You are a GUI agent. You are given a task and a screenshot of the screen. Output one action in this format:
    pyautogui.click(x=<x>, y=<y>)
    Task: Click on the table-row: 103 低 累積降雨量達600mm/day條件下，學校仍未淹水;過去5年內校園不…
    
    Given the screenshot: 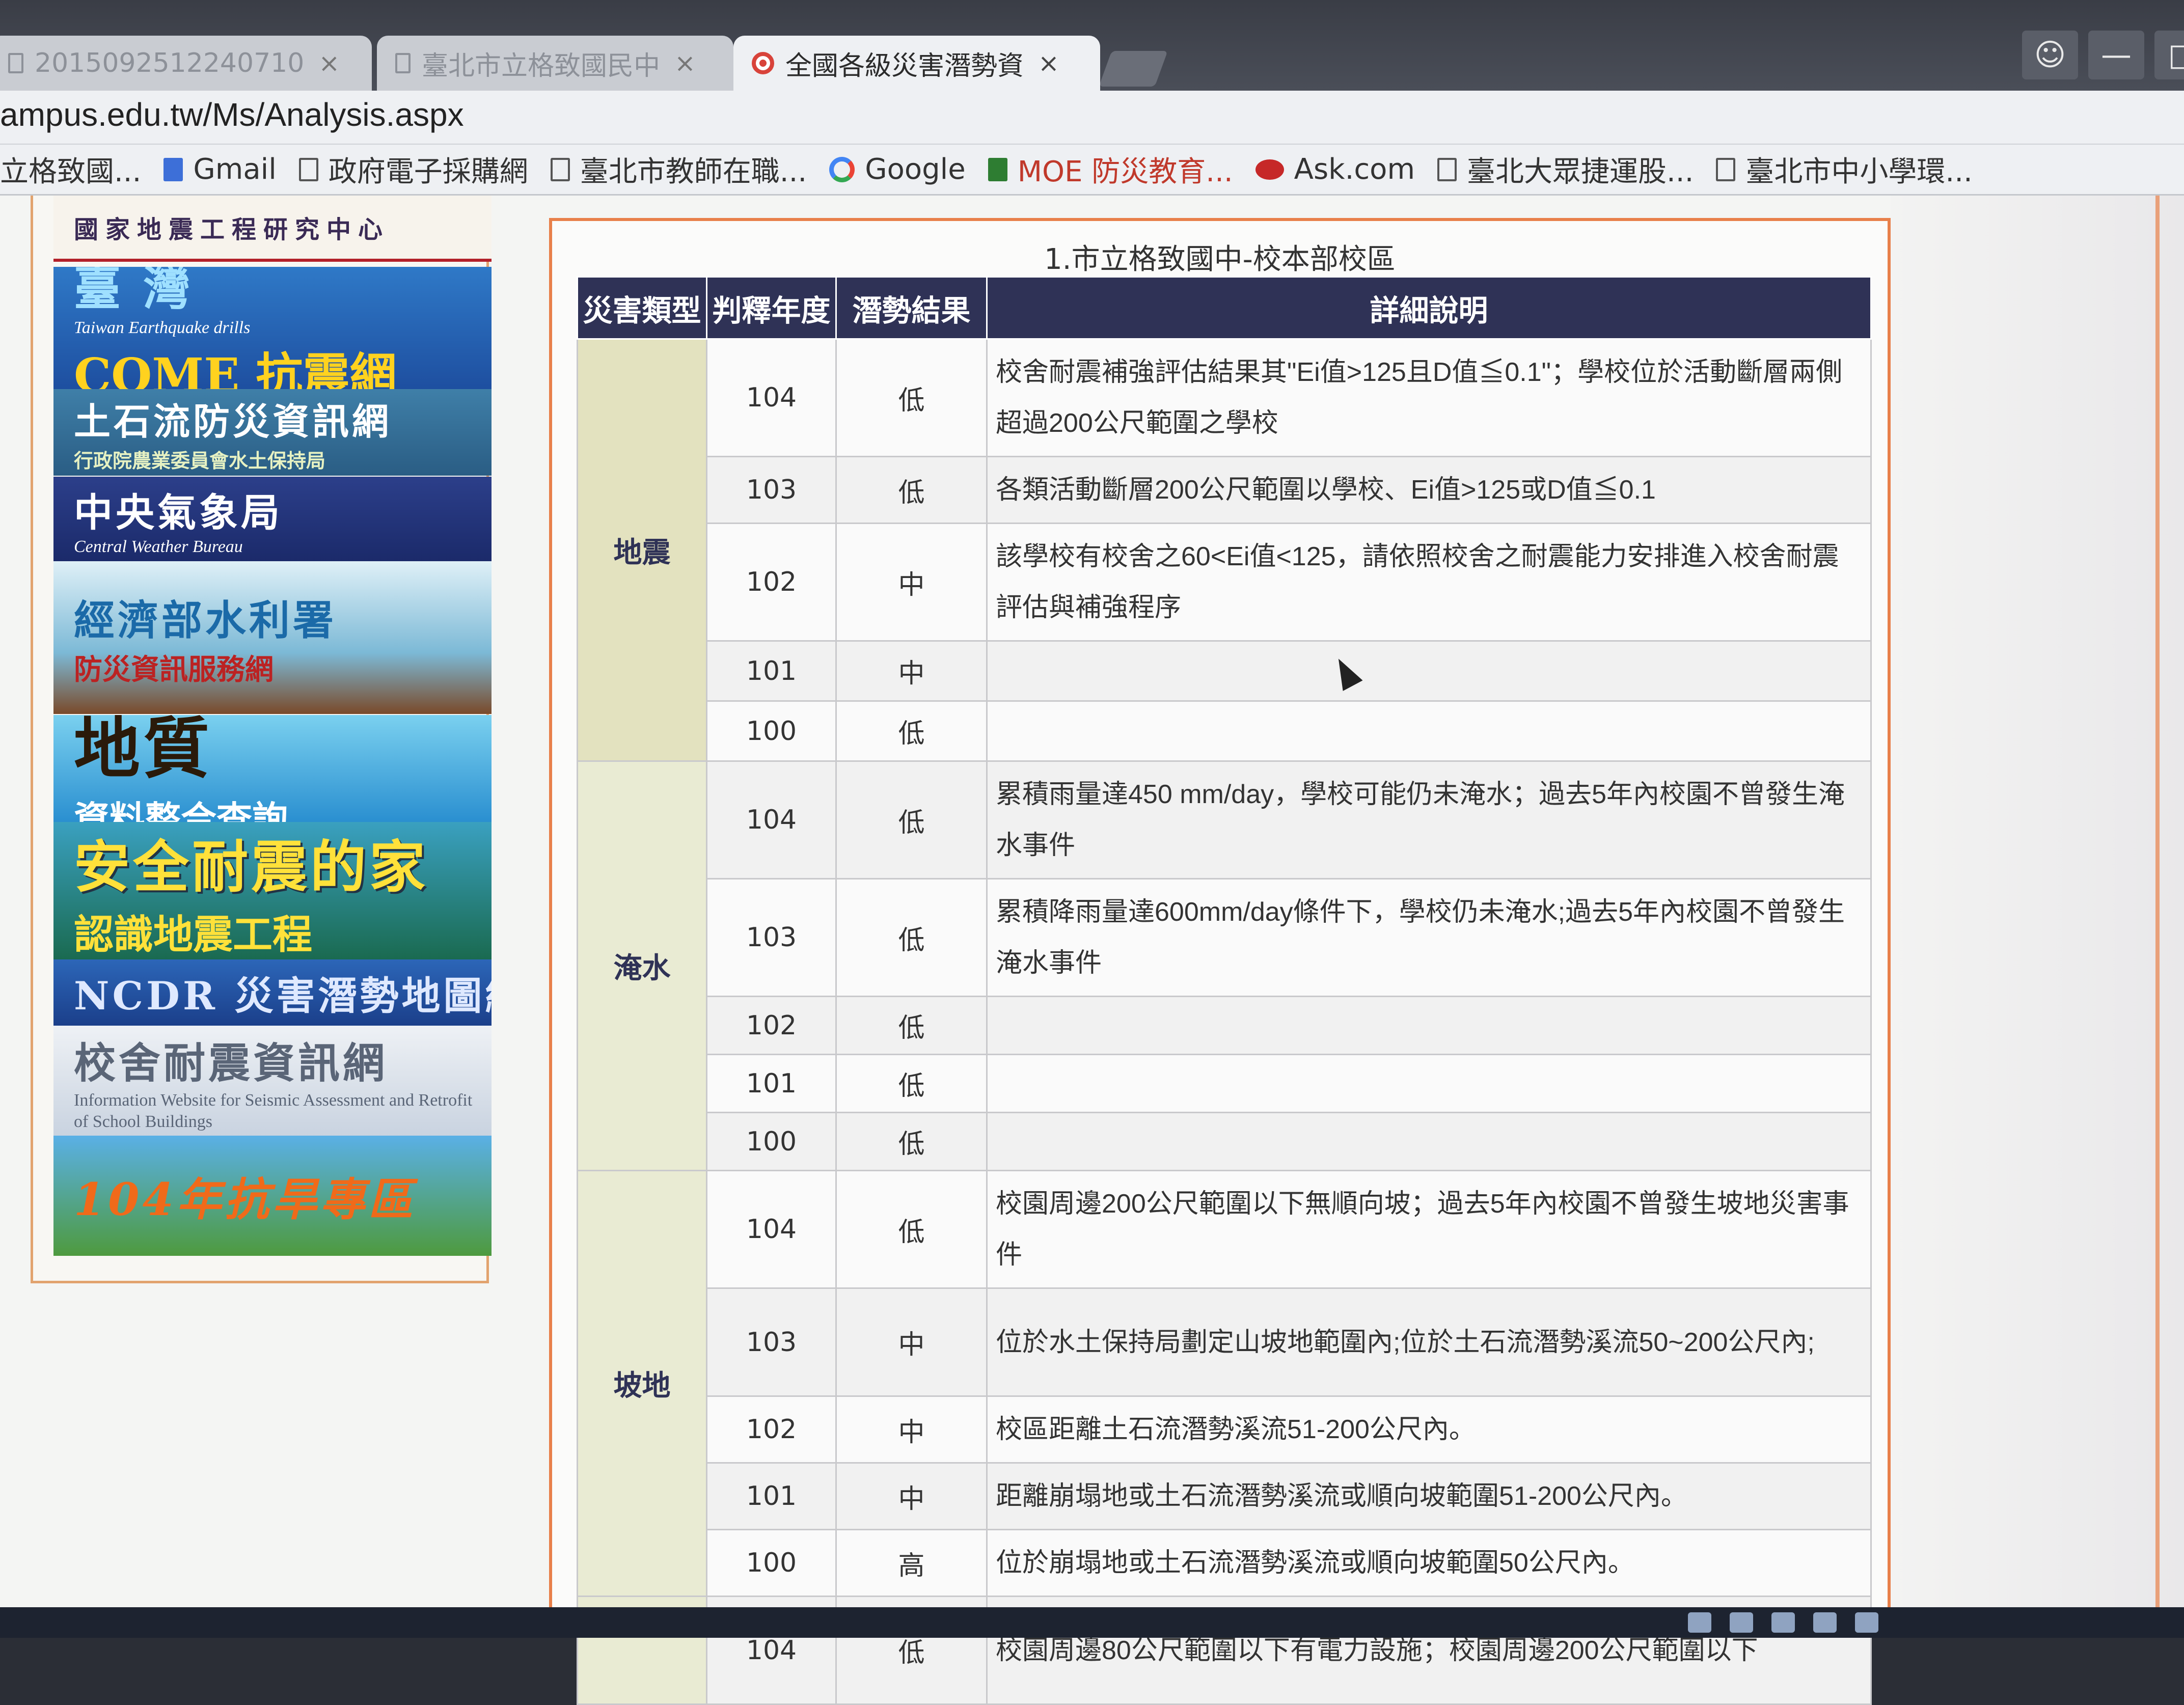 What is the action you would take?
    pyautogui.click(x=1225, y=938)
    